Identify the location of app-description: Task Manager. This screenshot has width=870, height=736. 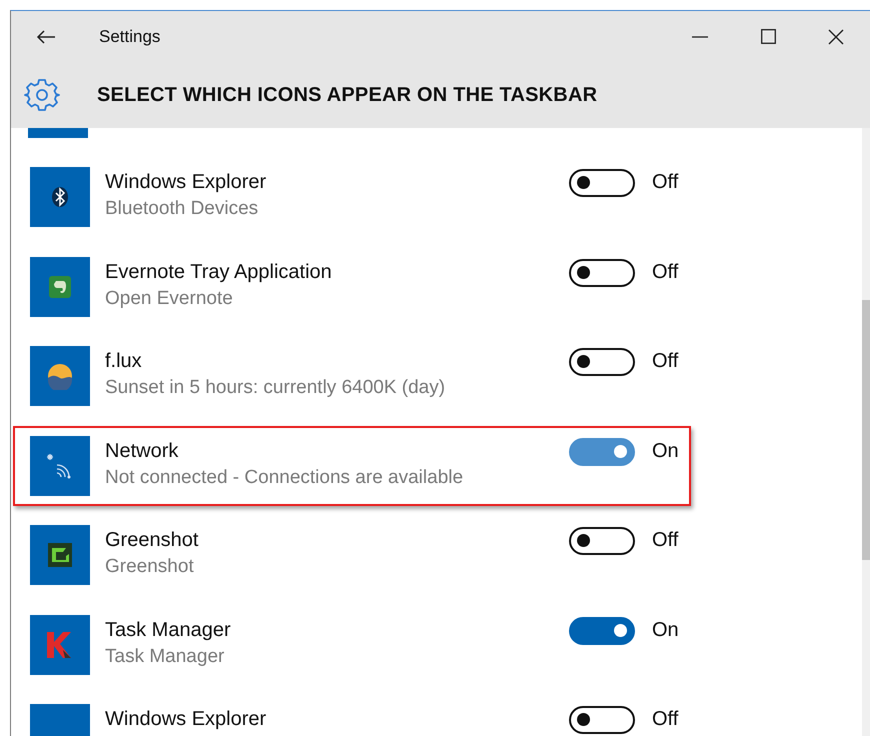
(165, 657).